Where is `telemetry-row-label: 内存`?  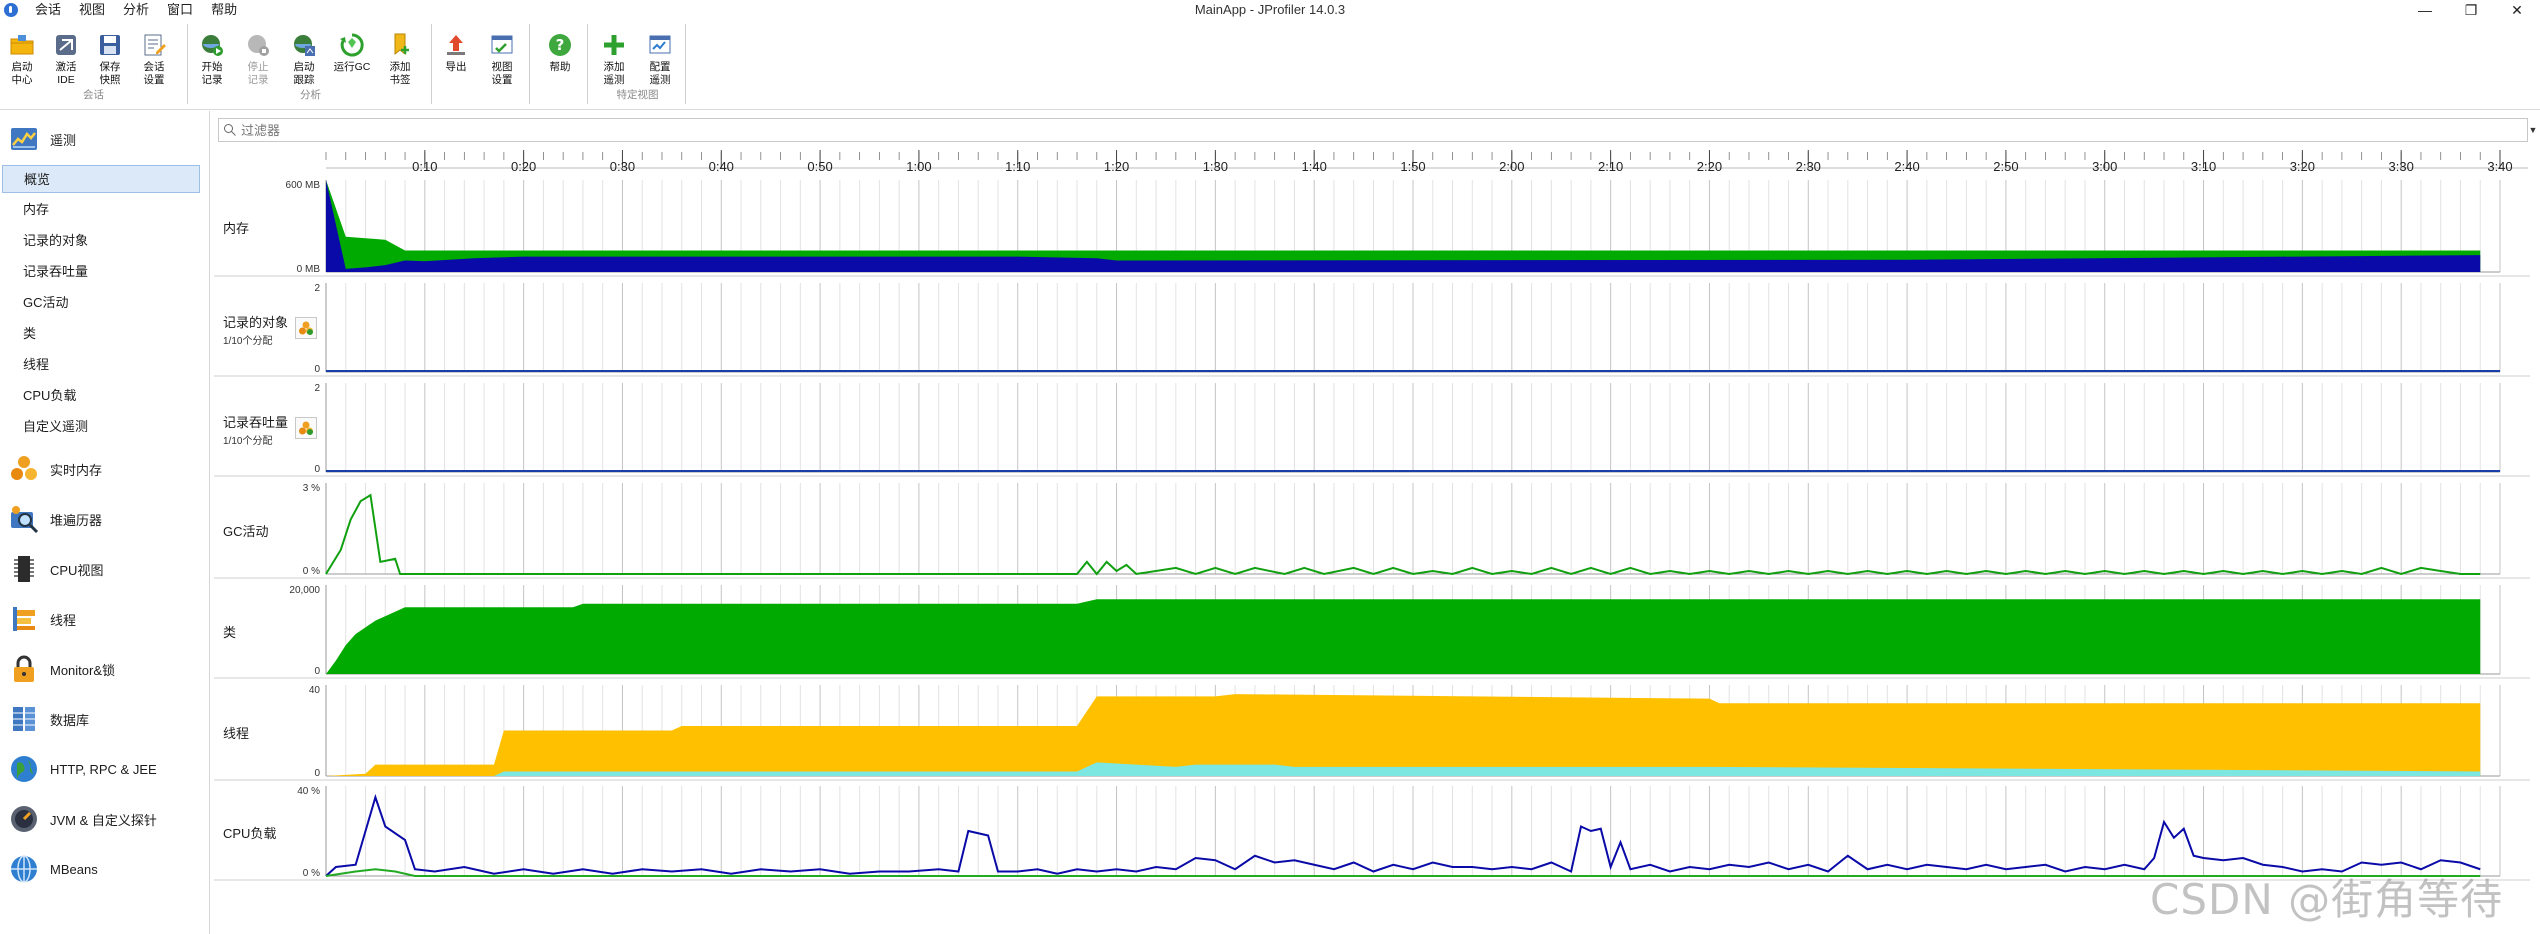 telemetry-row-label: 内存 is located at coordinates (236, 228).